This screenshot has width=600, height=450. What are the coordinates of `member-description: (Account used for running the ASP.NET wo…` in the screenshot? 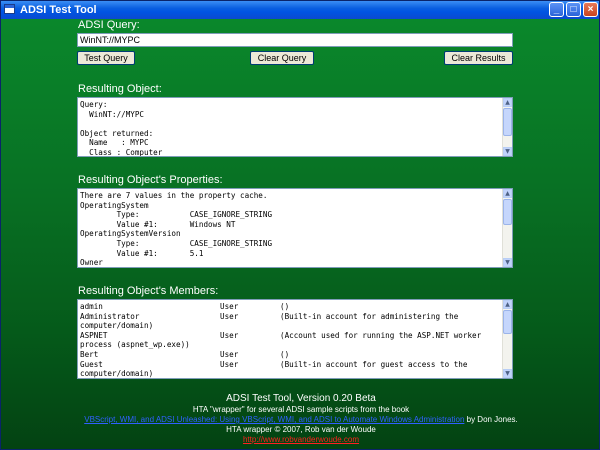 It's located at (381, 335).